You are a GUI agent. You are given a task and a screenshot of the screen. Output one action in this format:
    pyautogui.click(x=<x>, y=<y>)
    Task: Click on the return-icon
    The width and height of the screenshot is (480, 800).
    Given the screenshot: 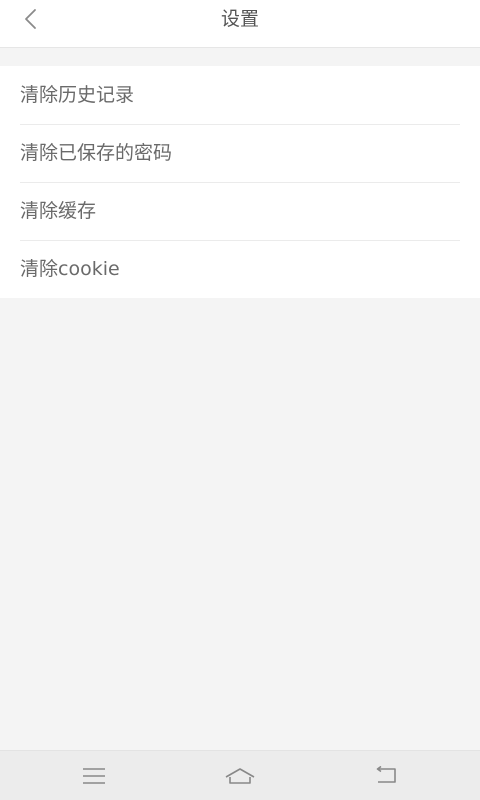 What is the action you would take?
    pyautogui.click(x=386, y=774)
    